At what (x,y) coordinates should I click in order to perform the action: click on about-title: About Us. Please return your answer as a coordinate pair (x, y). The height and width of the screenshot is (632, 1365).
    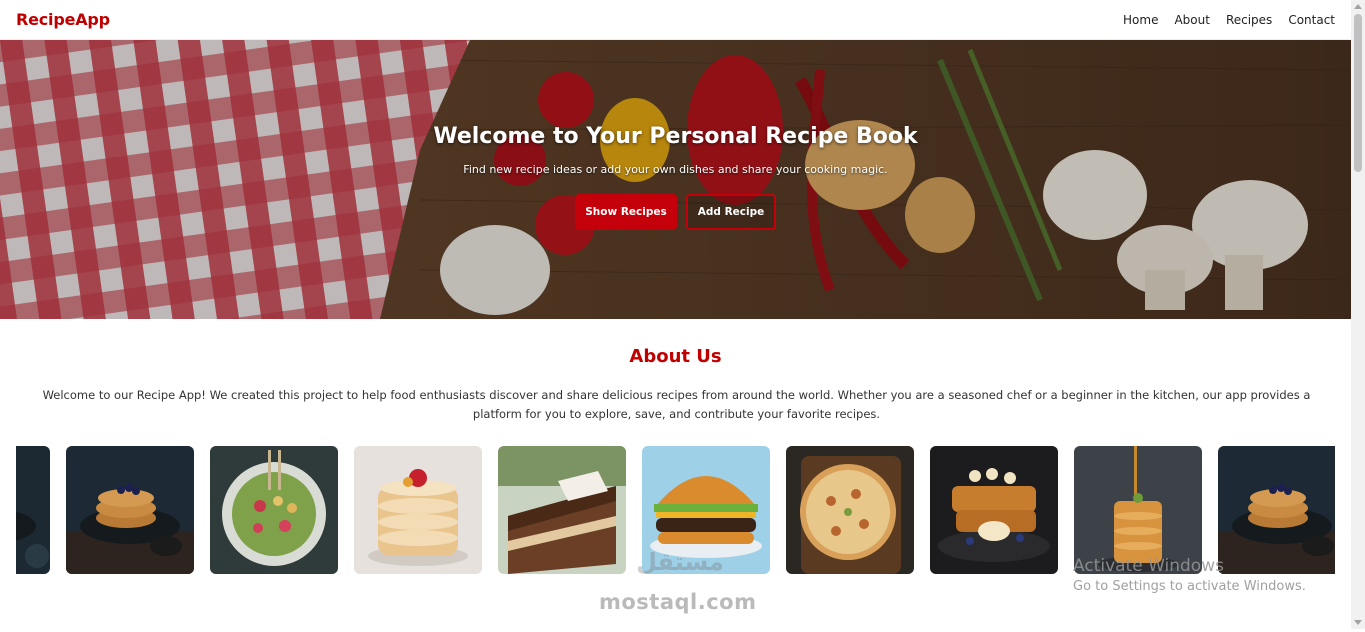
    Looking at the image, I should click on (675, 356).